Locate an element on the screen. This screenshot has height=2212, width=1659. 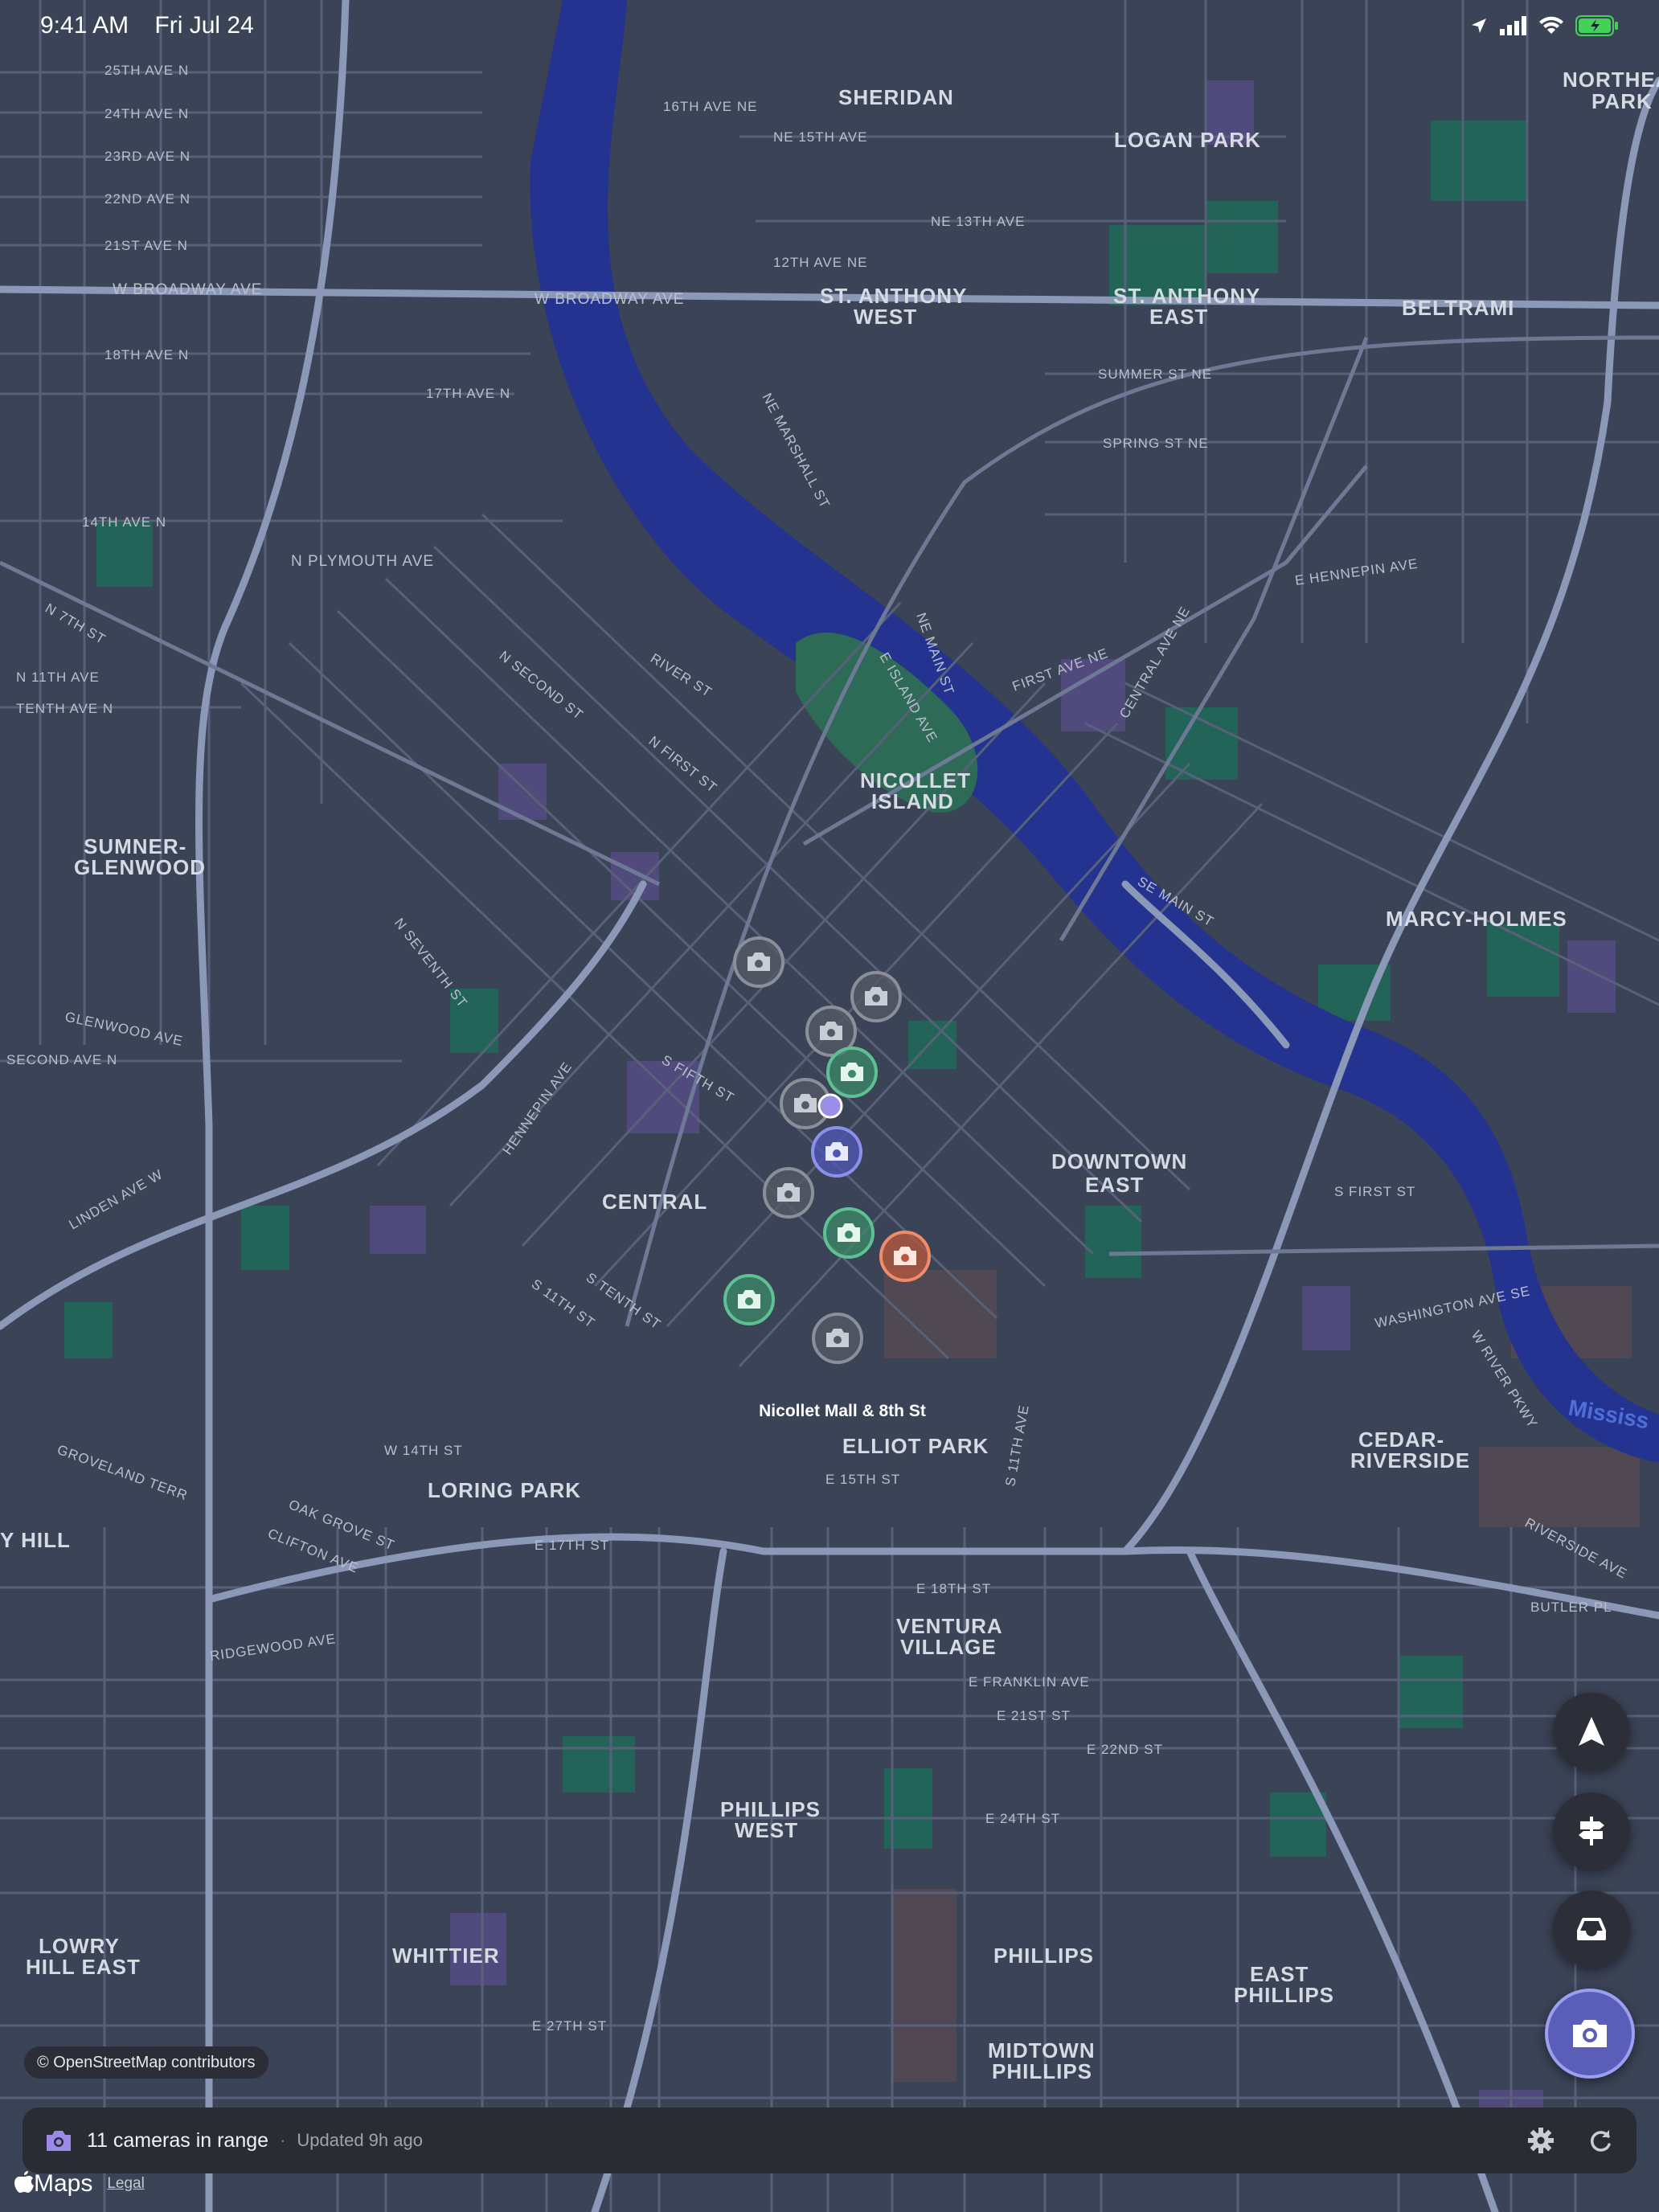
hood-label: GLENWOOD is located at coordinates (140, 867).